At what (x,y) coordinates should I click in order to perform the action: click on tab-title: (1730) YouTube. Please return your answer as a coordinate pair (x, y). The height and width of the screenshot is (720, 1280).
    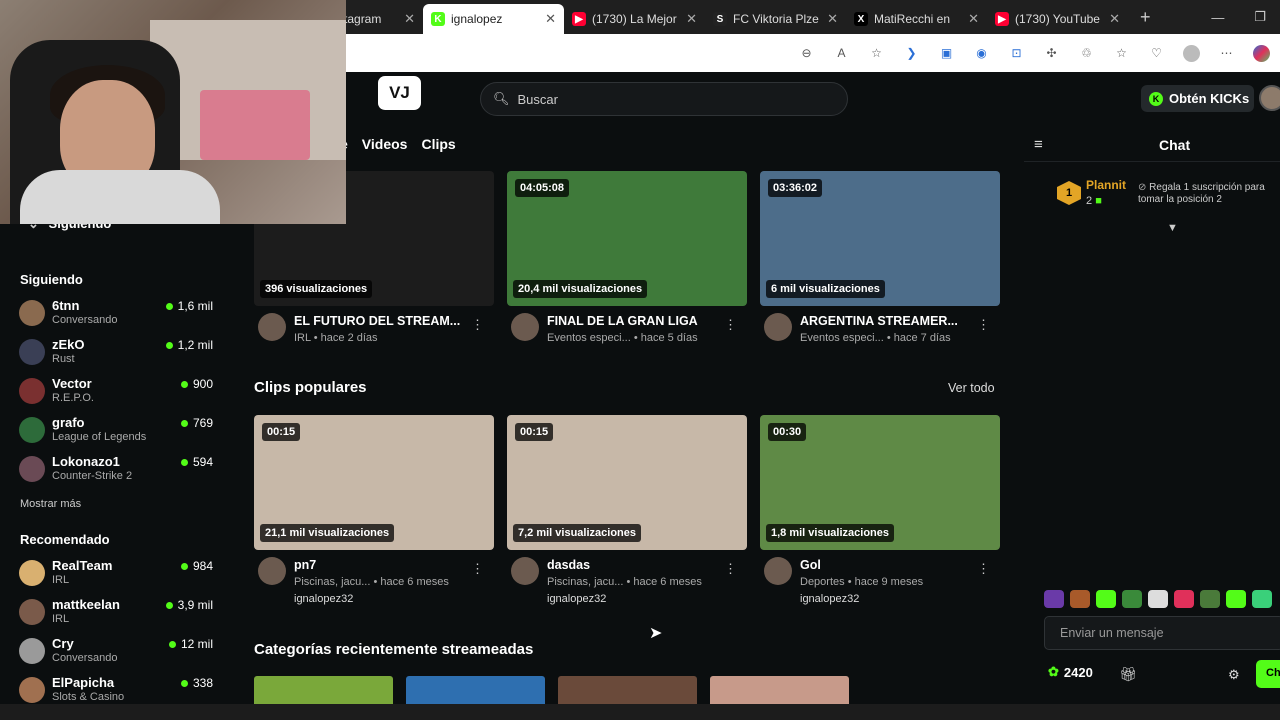
    Looking at the image, I should click on (1057, 19).